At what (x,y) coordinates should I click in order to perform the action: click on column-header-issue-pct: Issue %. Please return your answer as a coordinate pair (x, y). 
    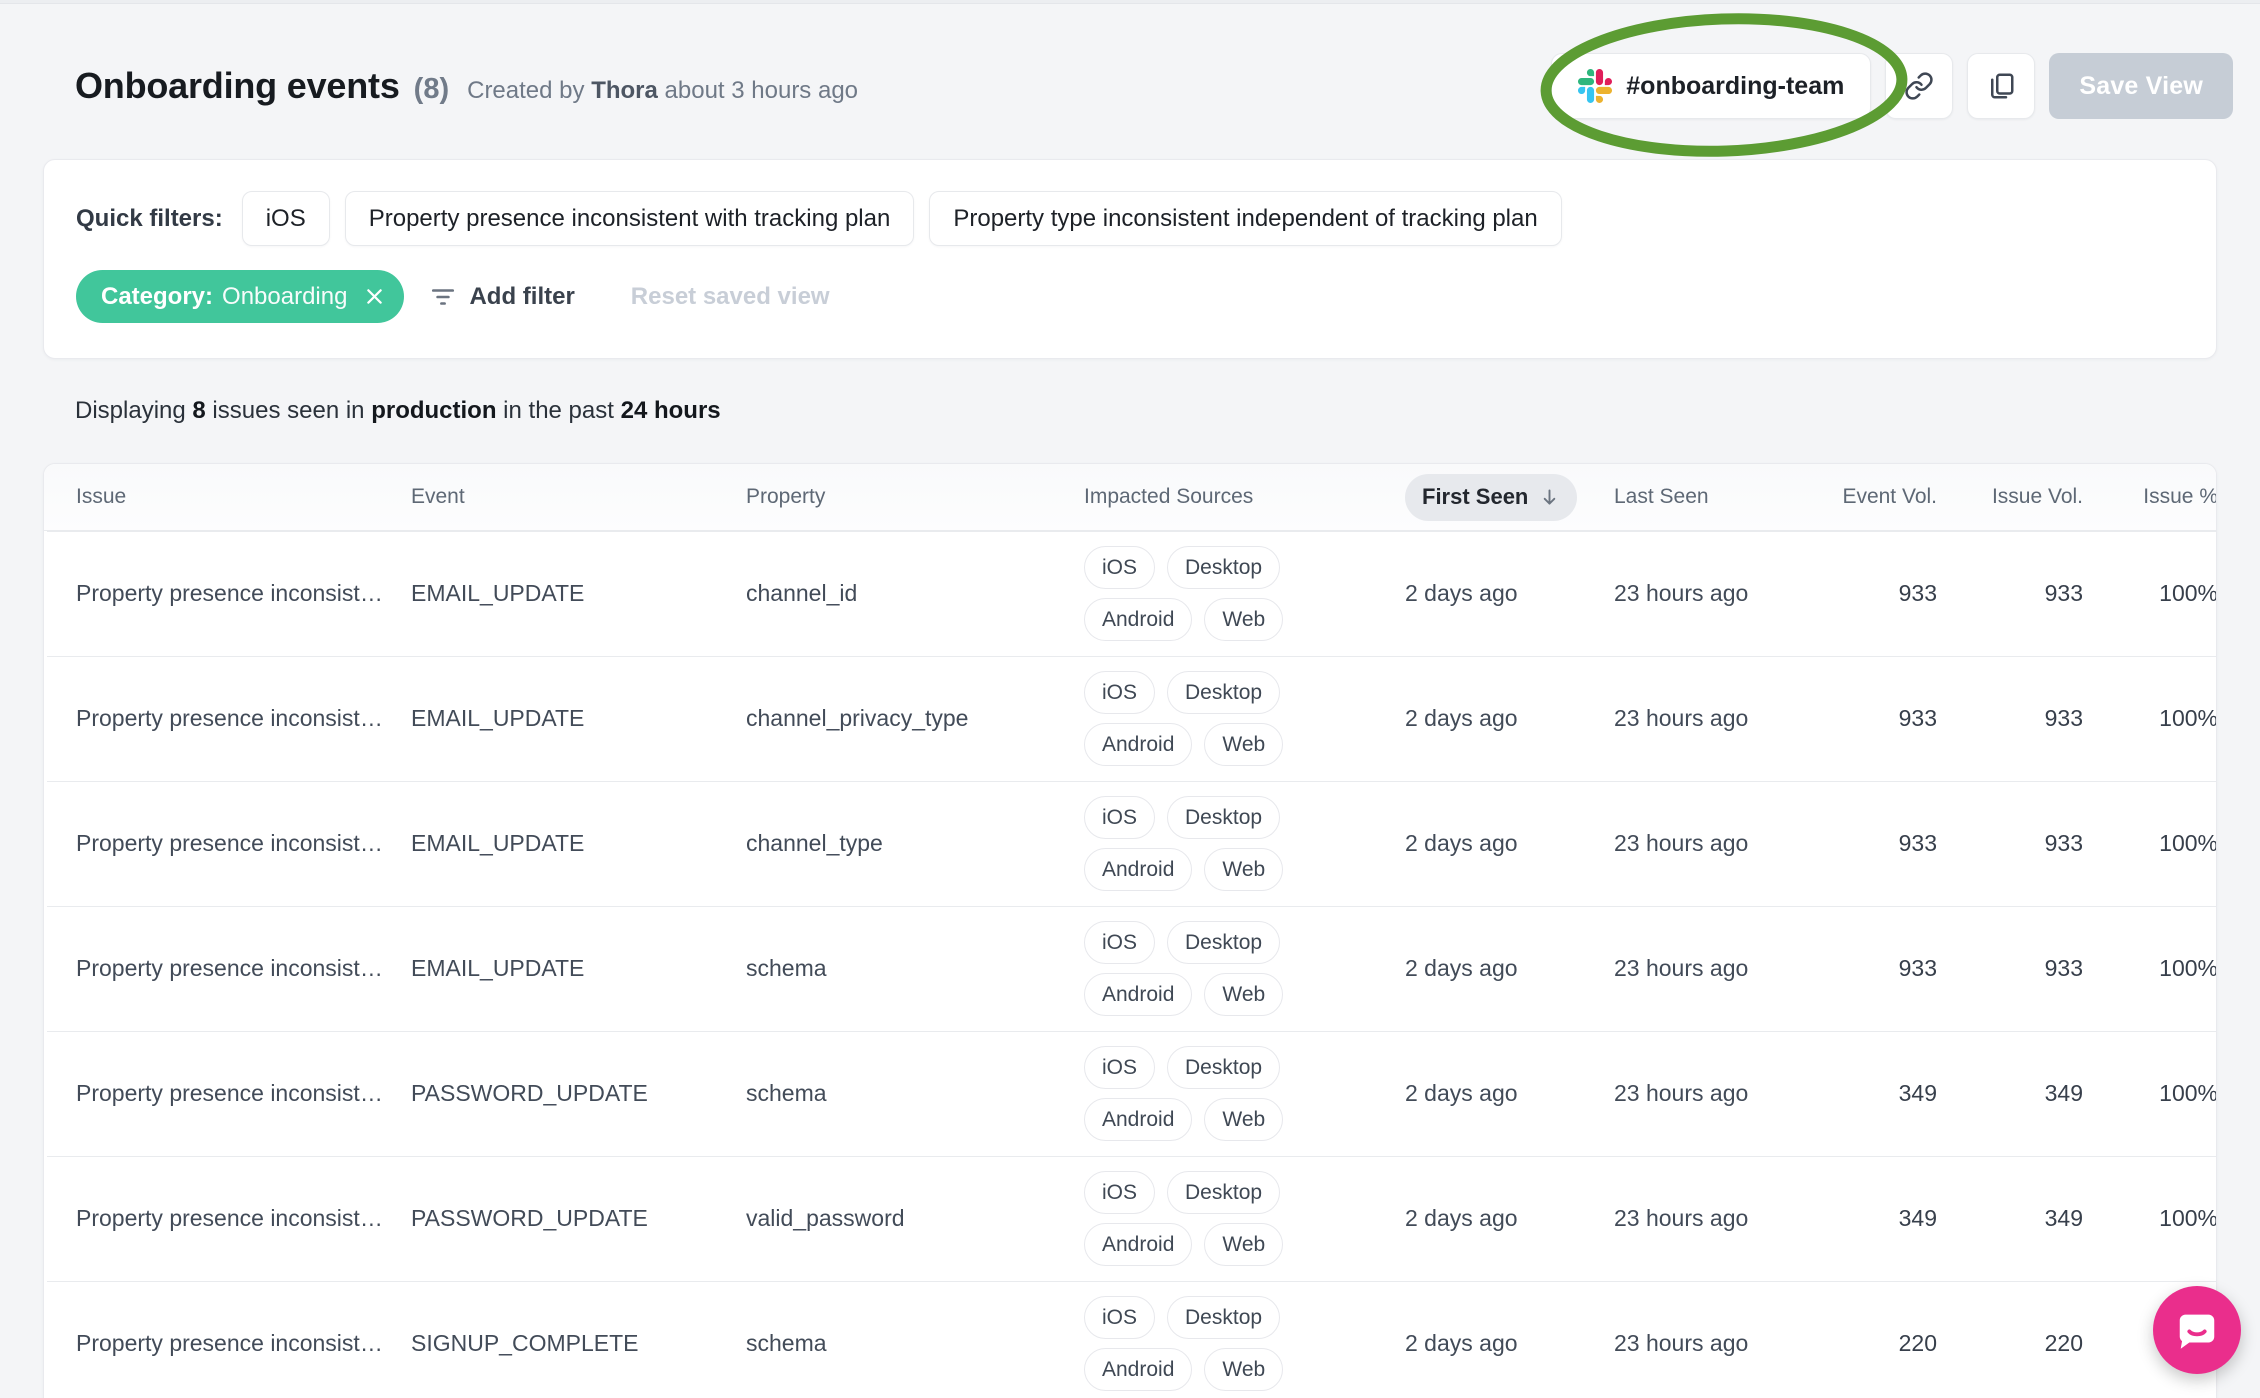
    Looking at the image, I should click on (2149, 497).